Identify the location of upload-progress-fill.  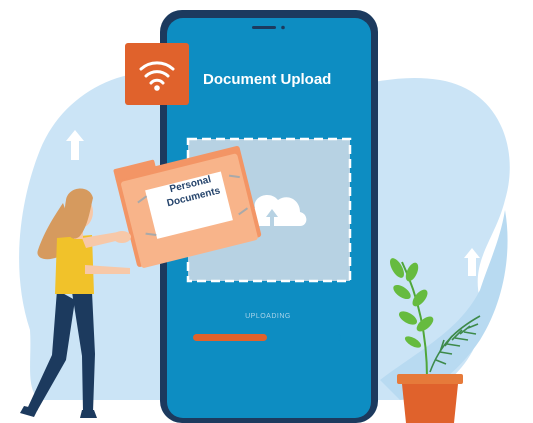
(230, 337).